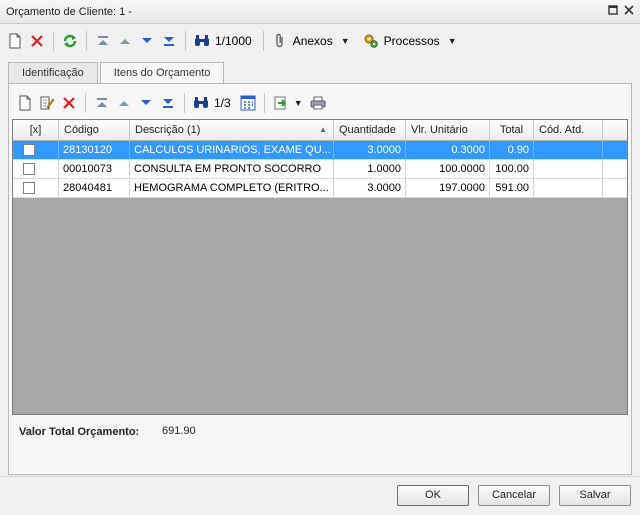 The image size is (640, 515). What do you see at coordinates (146, 103) in the screenshot?
I see `next-item-icon` at bounding box center [146, 103].